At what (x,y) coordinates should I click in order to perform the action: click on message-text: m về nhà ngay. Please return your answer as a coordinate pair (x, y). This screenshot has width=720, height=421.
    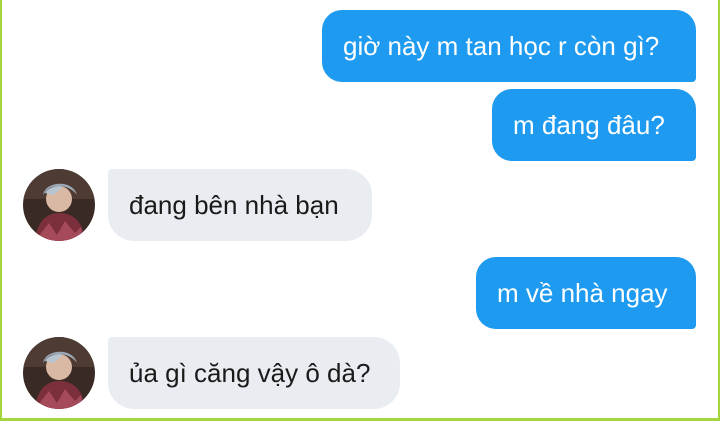
    Looking at the image, I should click on (582, 293).